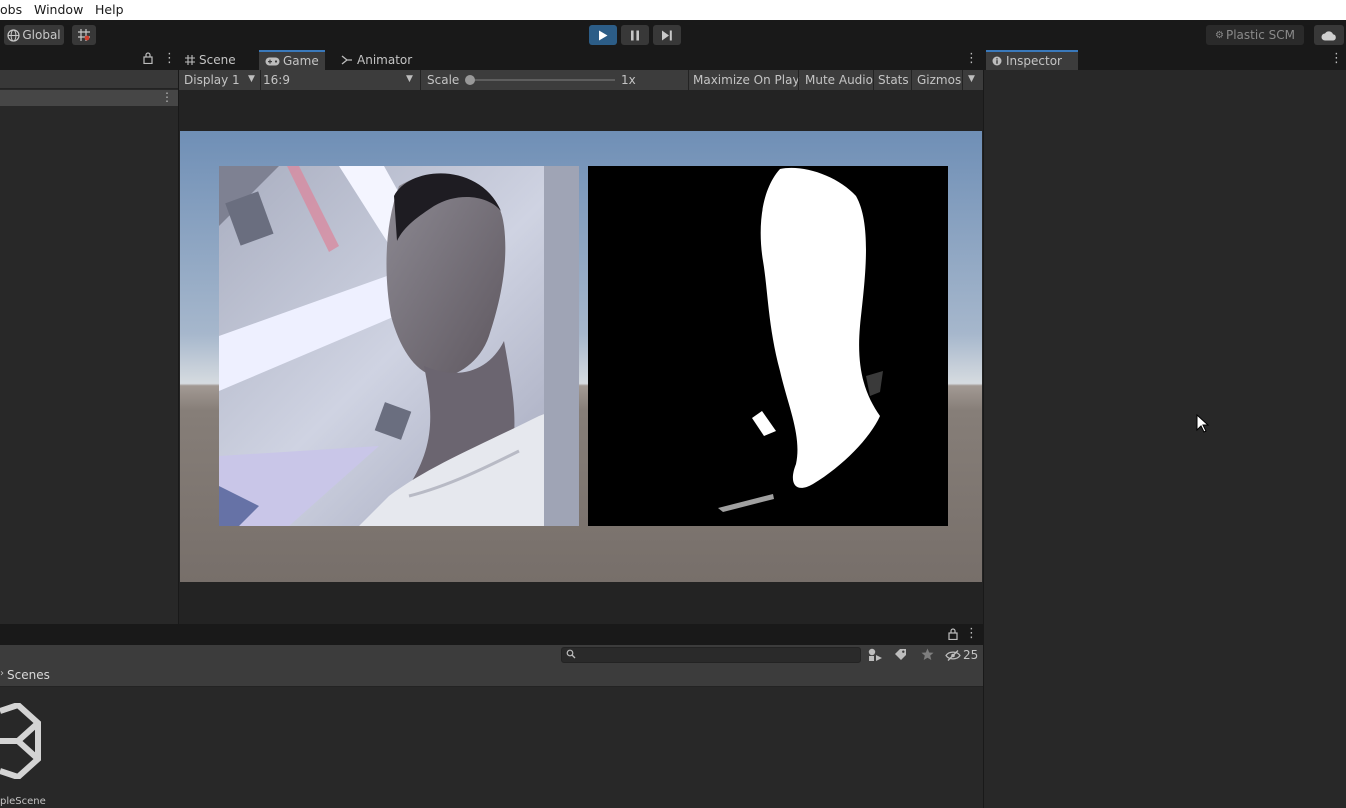 The height and width of the screenshot is (808, 1346). I want to click on globe-icon, so click(13, 35).